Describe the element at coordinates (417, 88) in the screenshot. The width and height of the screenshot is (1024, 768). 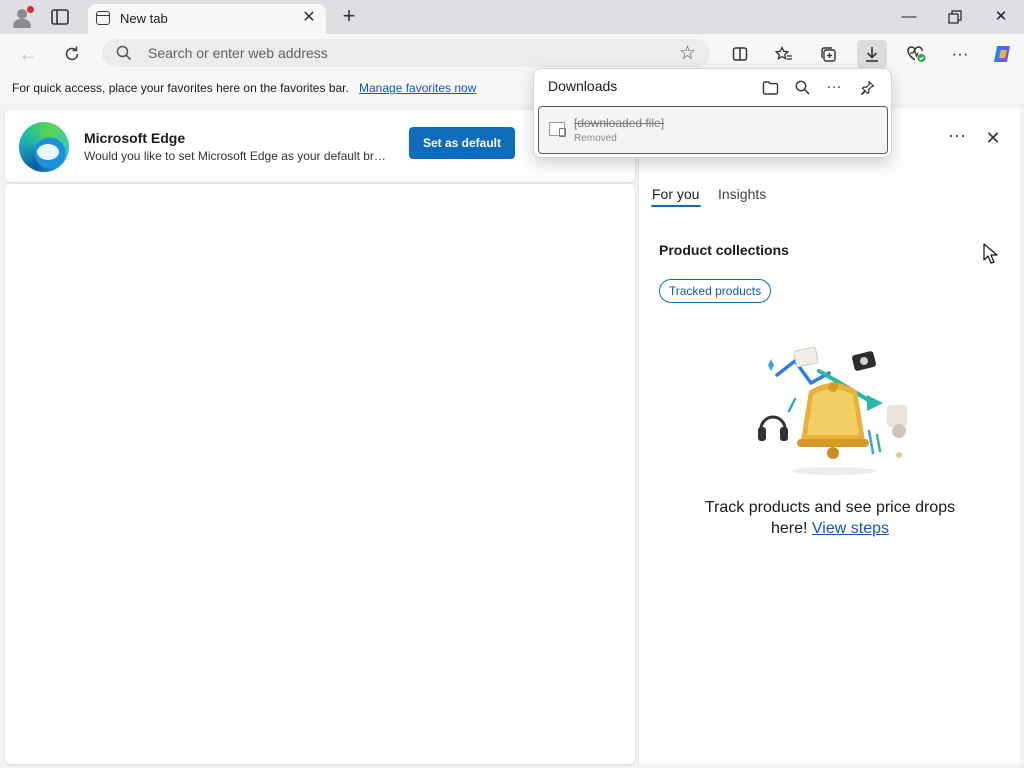
I see `manage-favorites-link: Manage favorites now` at that location.